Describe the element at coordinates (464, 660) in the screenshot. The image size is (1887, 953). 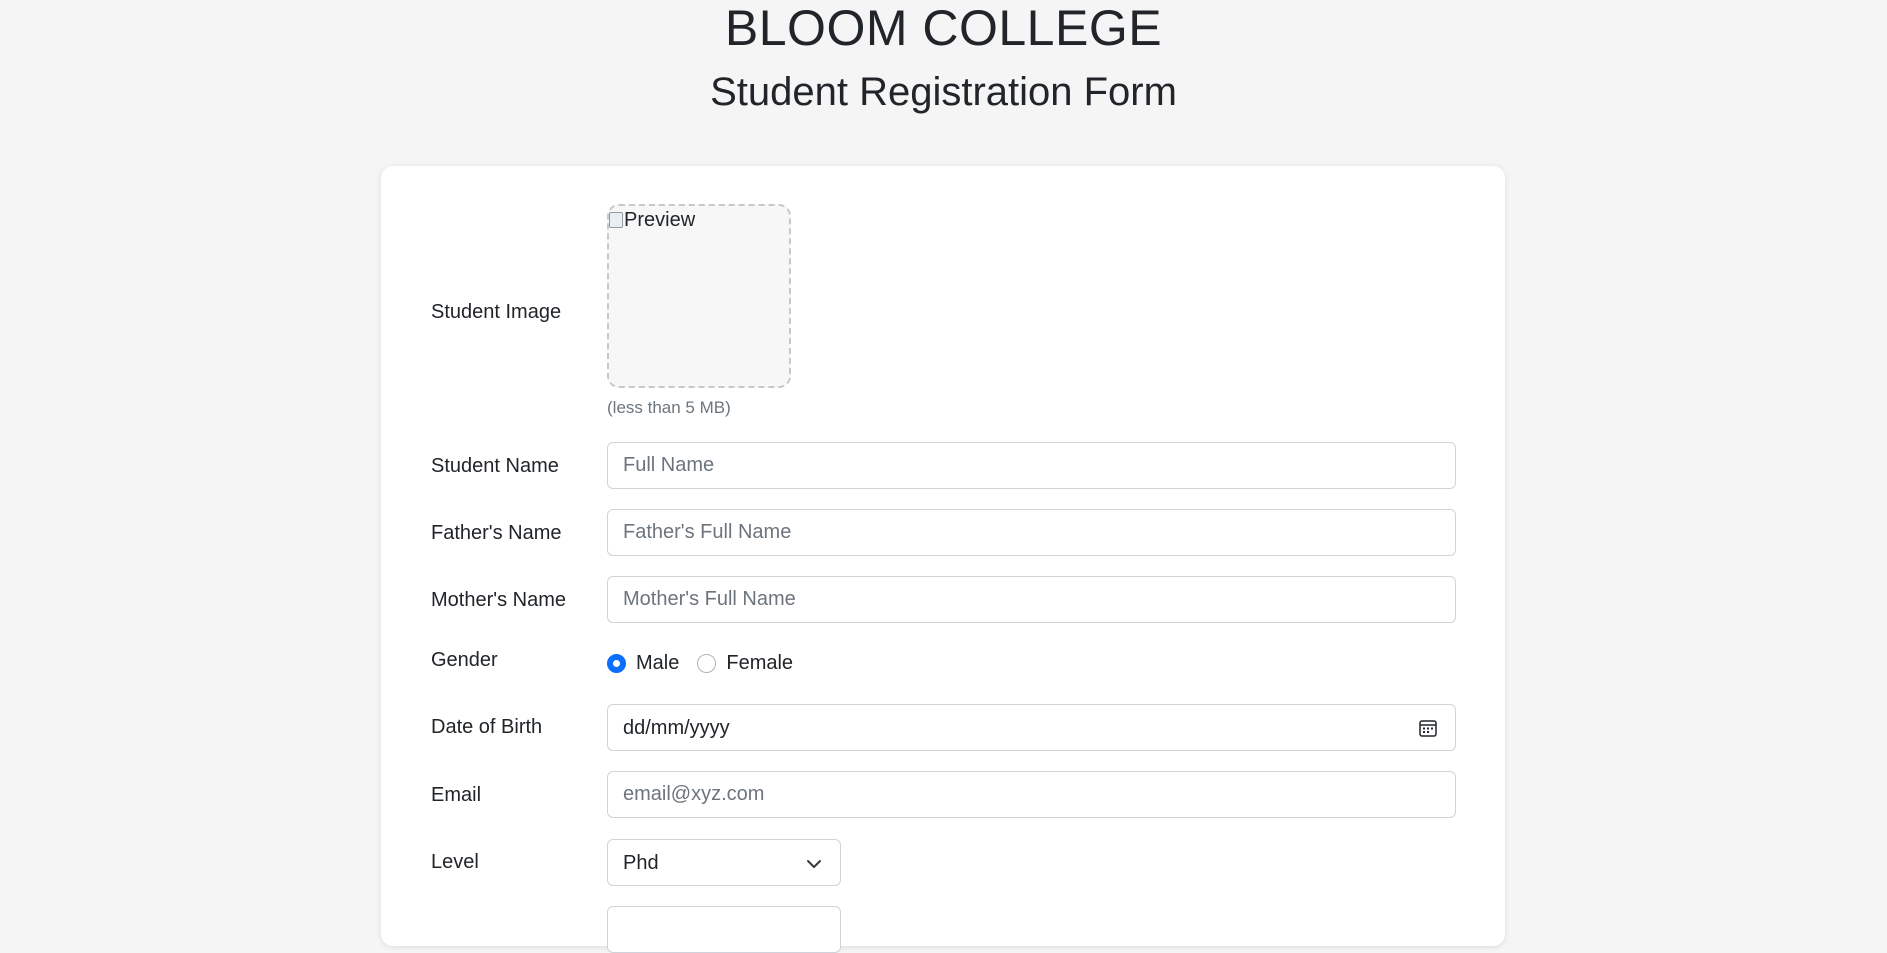
I see `gender-label: Gender` at that location.